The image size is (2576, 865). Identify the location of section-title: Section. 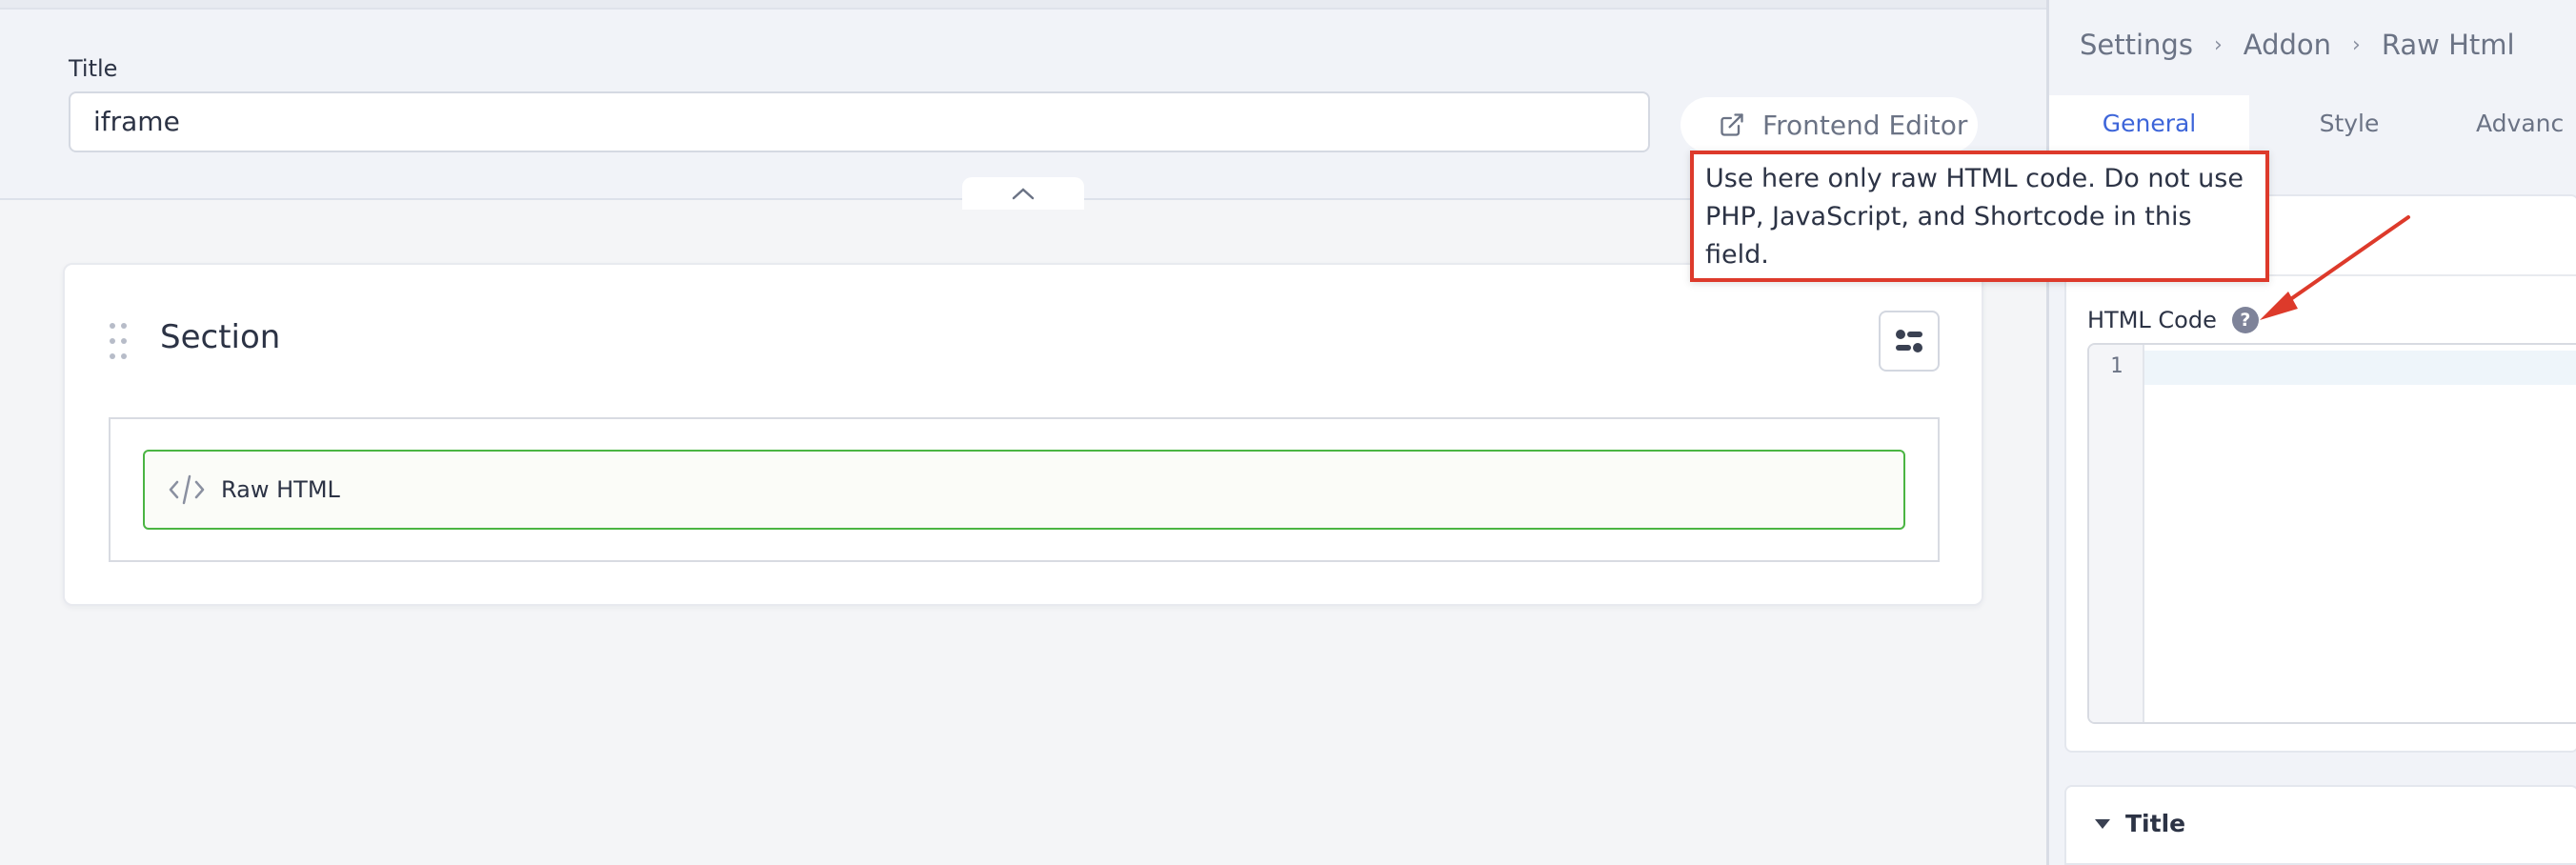
(221, 337).